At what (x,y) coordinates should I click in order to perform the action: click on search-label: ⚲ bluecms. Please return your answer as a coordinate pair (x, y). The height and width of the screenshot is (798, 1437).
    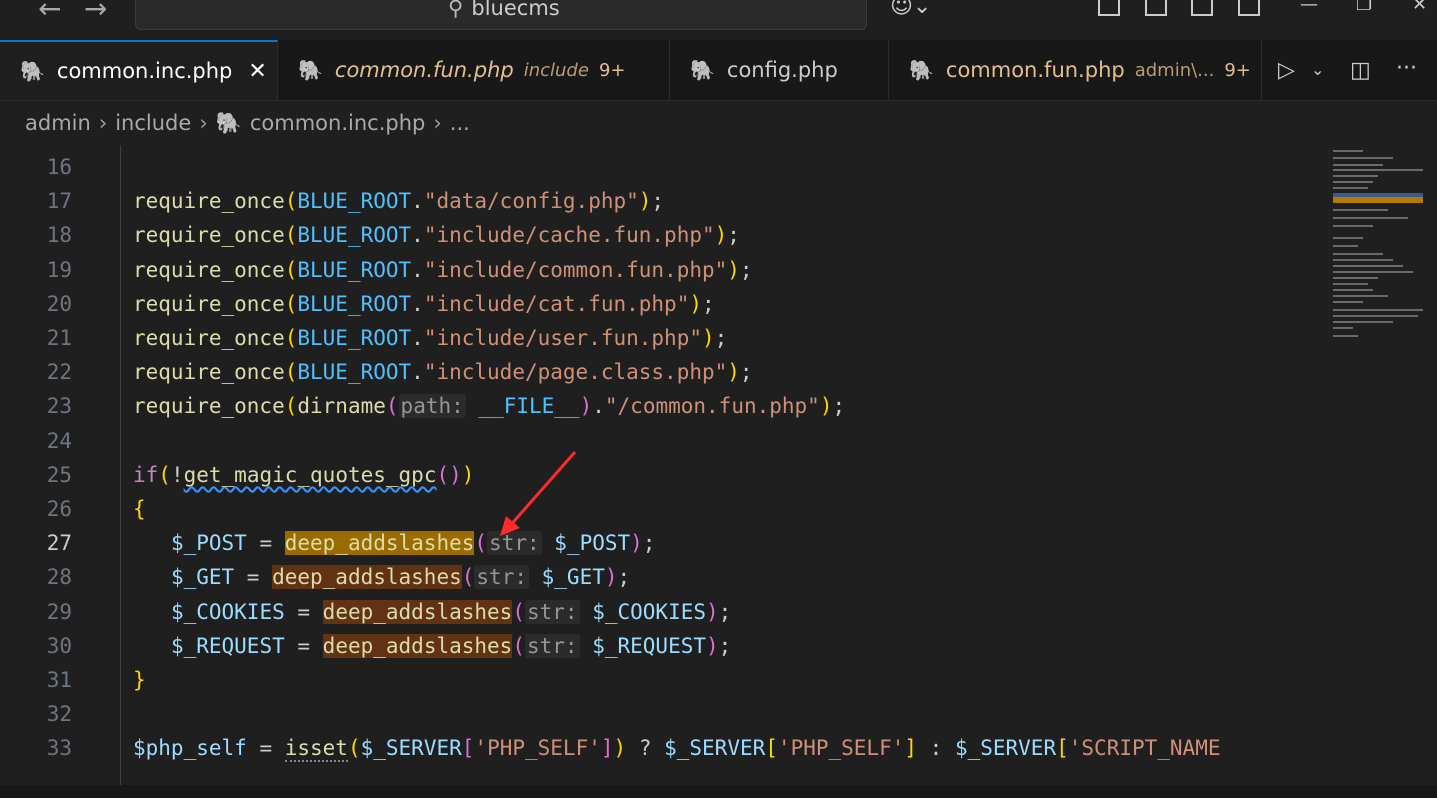
    Looking at the image, I should click on (504, 10).